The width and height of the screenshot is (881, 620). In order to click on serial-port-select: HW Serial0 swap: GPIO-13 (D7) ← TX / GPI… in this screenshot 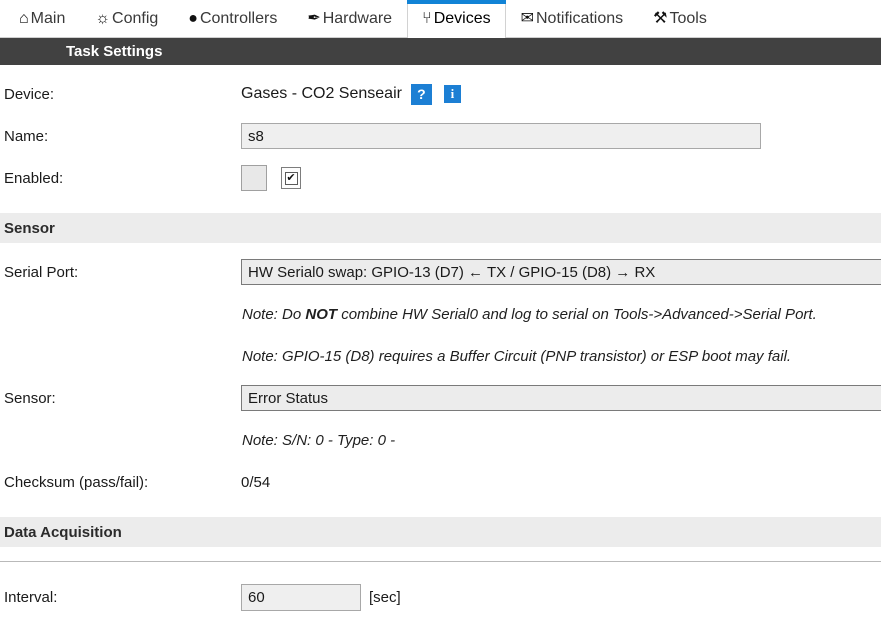, I will do `click(561, 272)`.